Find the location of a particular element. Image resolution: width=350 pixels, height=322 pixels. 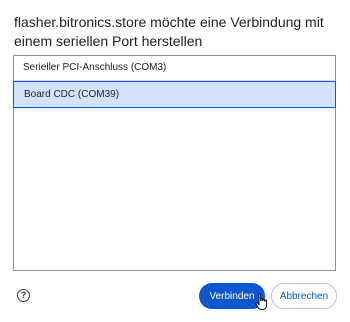

port-item-com3: Serieller PCI-Anschluss (COM3) is located at coordinates (174, 68).